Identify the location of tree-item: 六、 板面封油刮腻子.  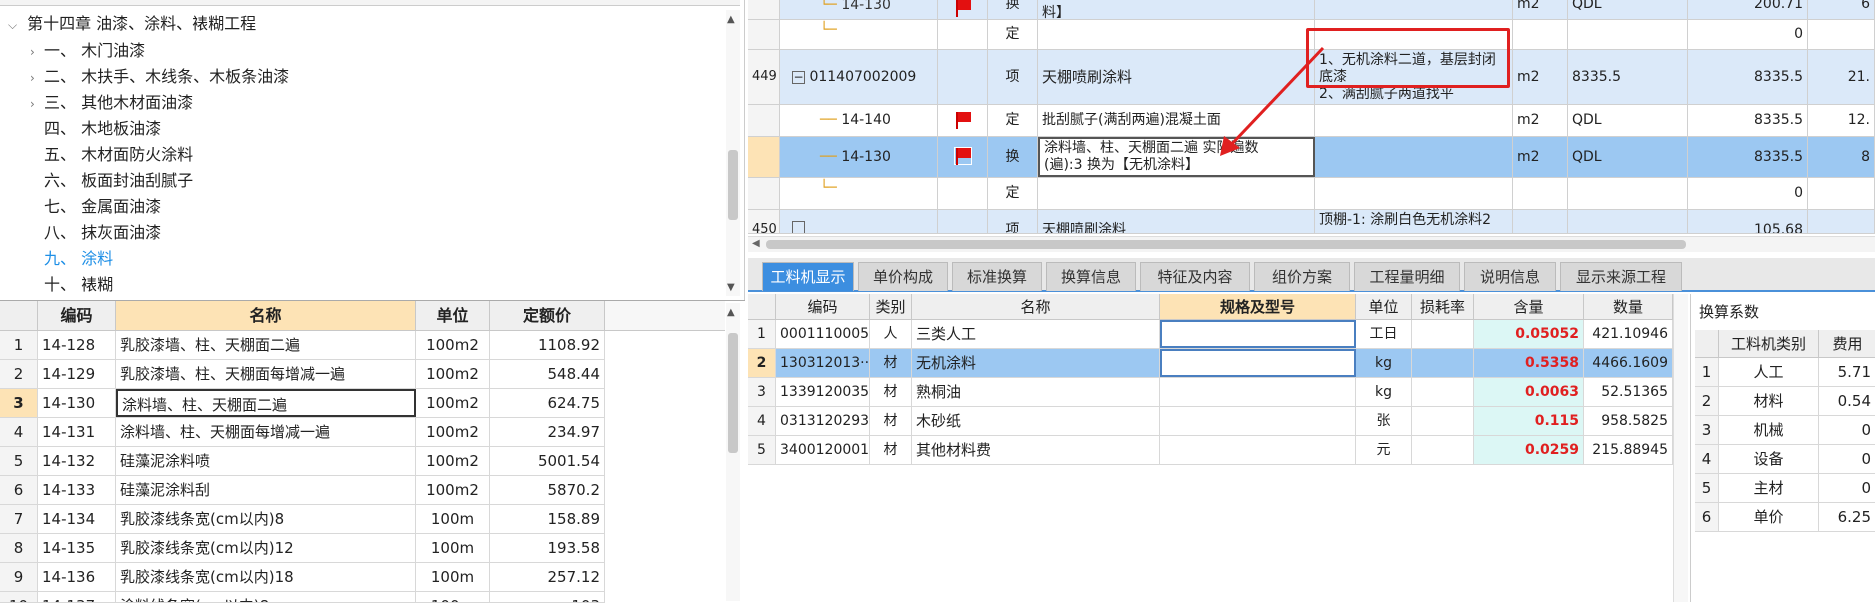
(118, 181).